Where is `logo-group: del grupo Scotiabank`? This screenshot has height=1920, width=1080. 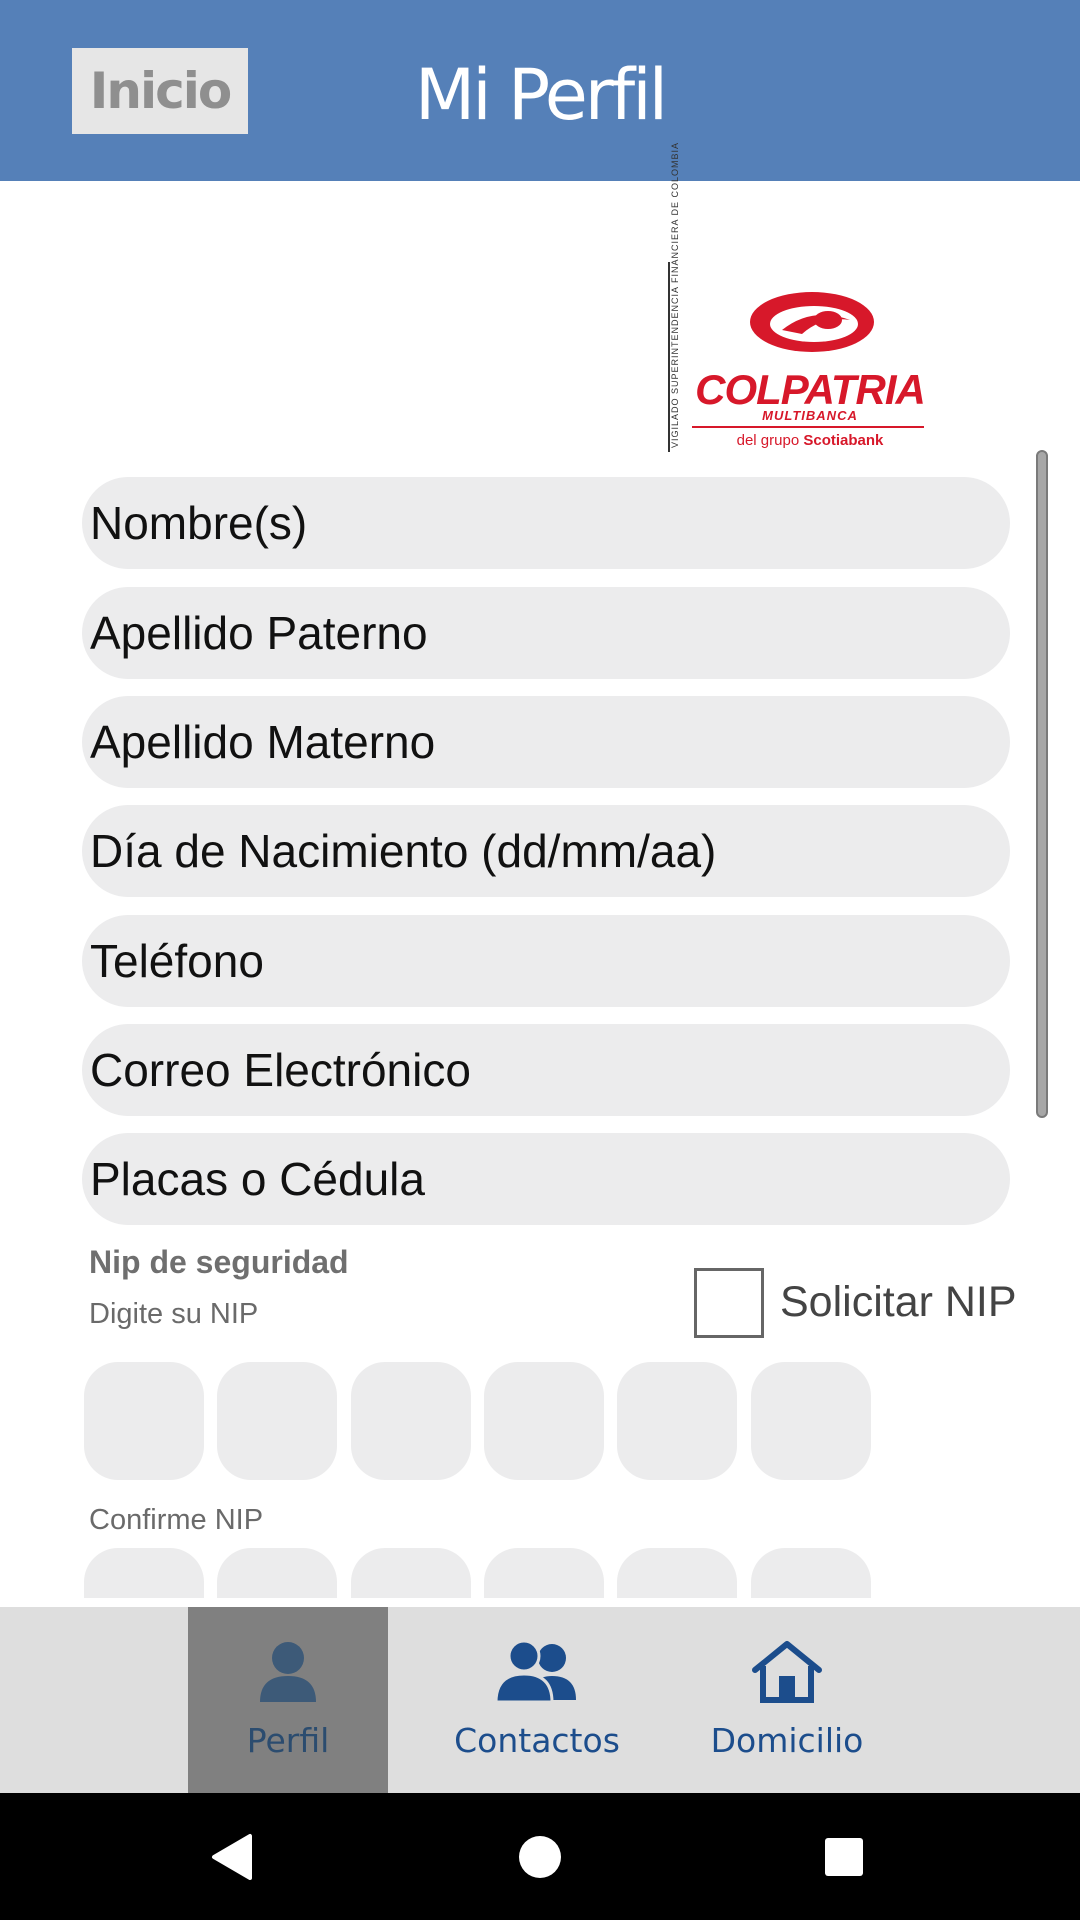
logo-group: del grupo Scotiabank is located at coordinates (810, 440).